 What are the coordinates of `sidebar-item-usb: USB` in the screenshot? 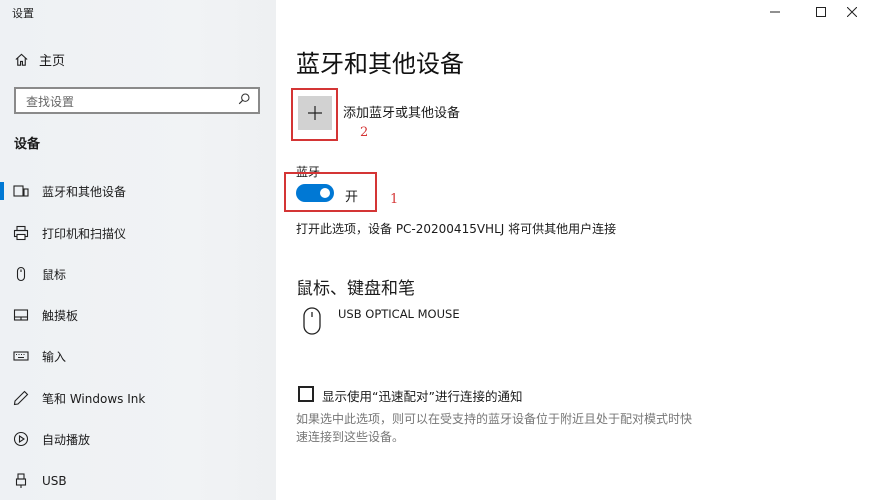 It's located at (138, 481).